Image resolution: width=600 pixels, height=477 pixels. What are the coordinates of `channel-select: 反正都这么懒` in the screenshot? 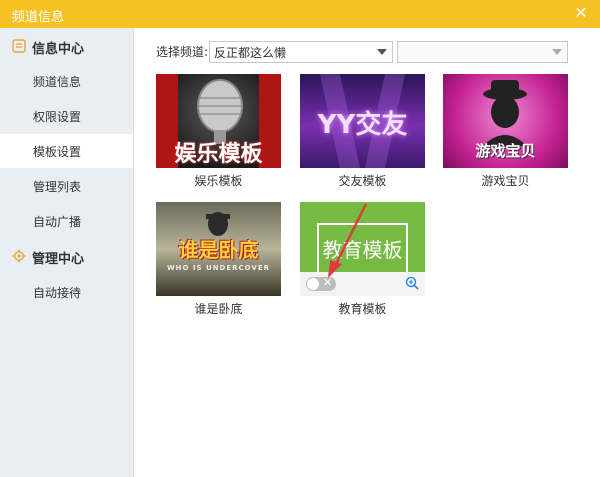 It's located at (301, 52).